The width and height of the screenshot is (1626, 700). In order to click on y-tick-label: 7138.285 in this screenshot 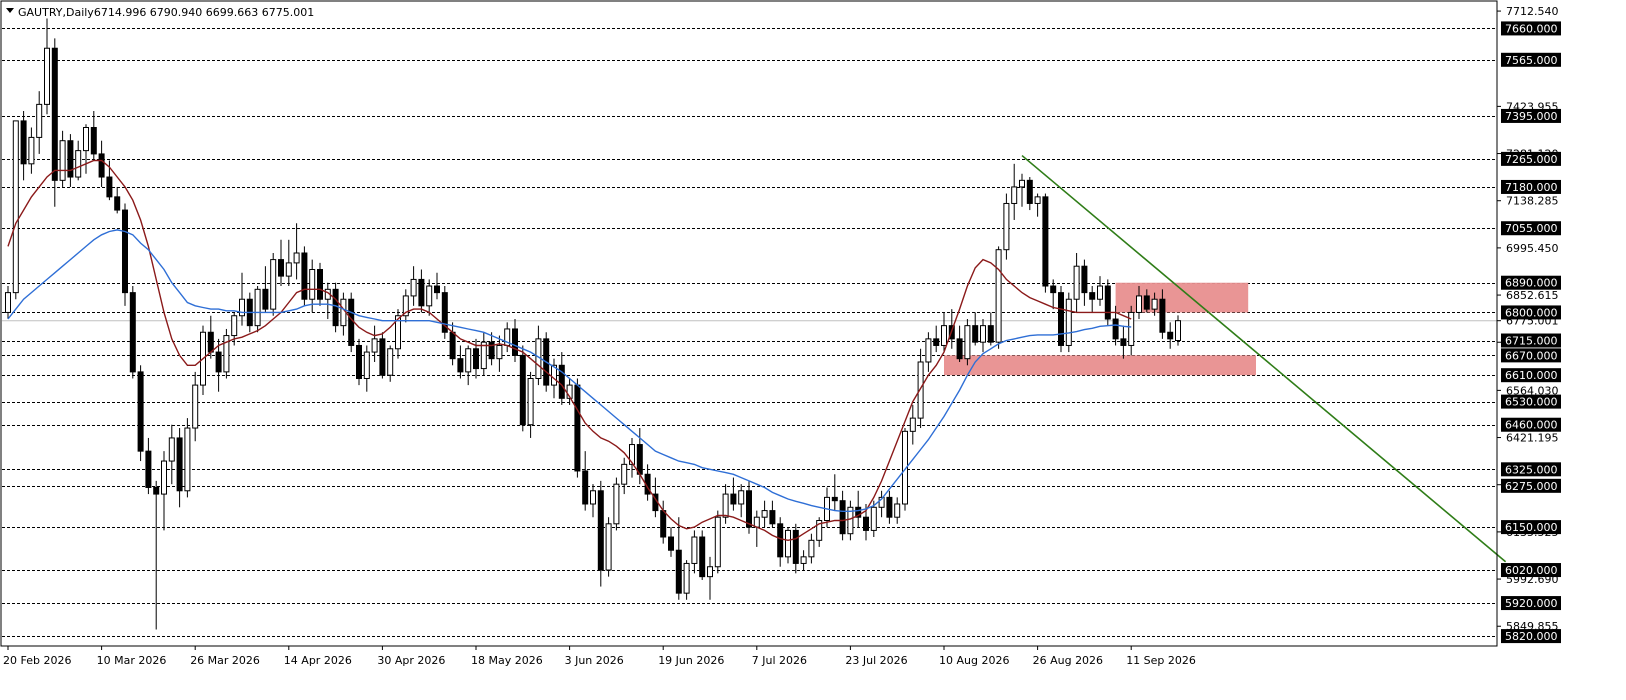, I will do `click(1532, 201)`.